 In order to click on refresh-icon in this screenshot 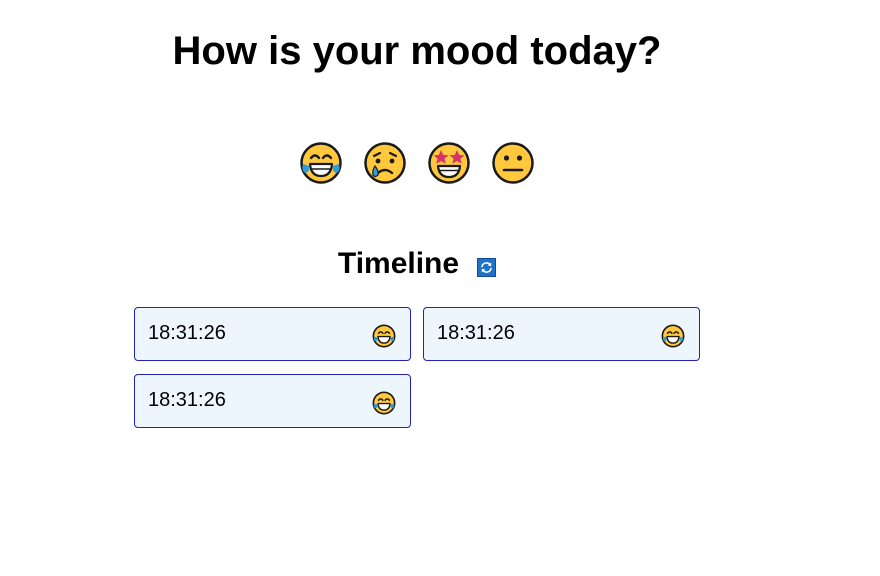, I will do `click(487, 267)`.